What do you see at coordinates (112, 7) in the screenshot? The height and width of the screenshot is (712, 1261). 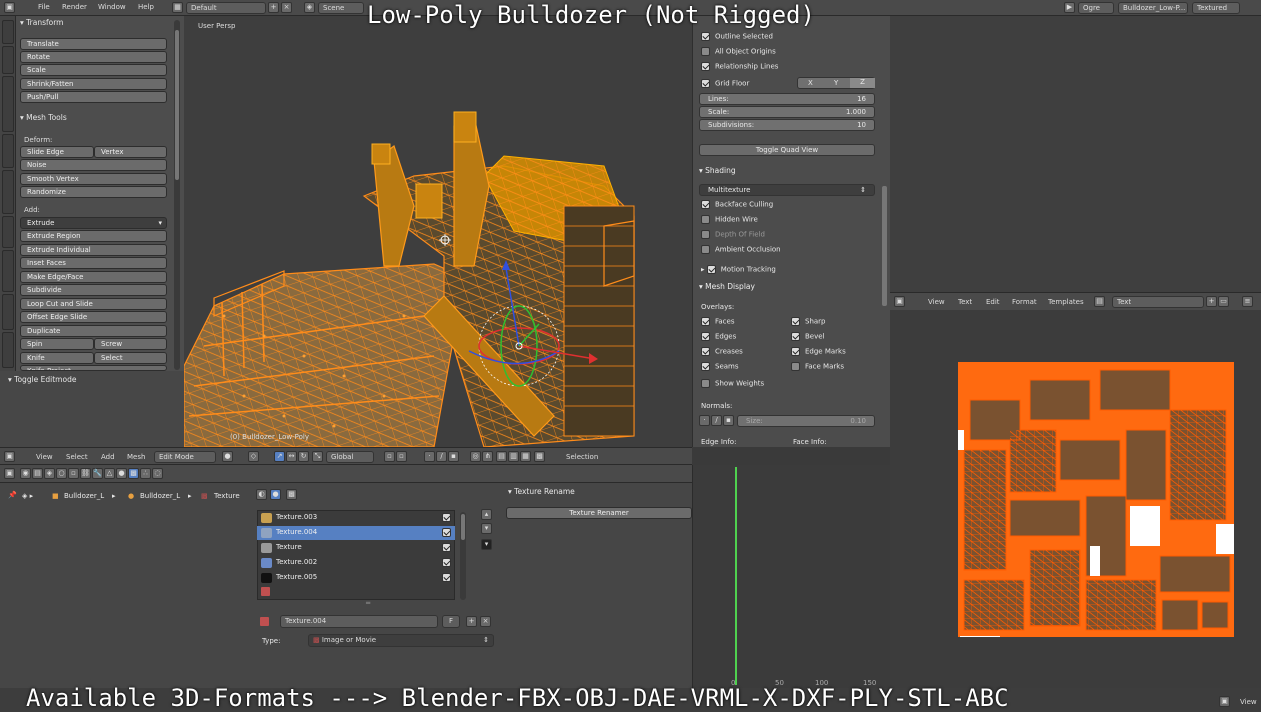 I see `menu-window: Window` at bounding box center [112, 7].